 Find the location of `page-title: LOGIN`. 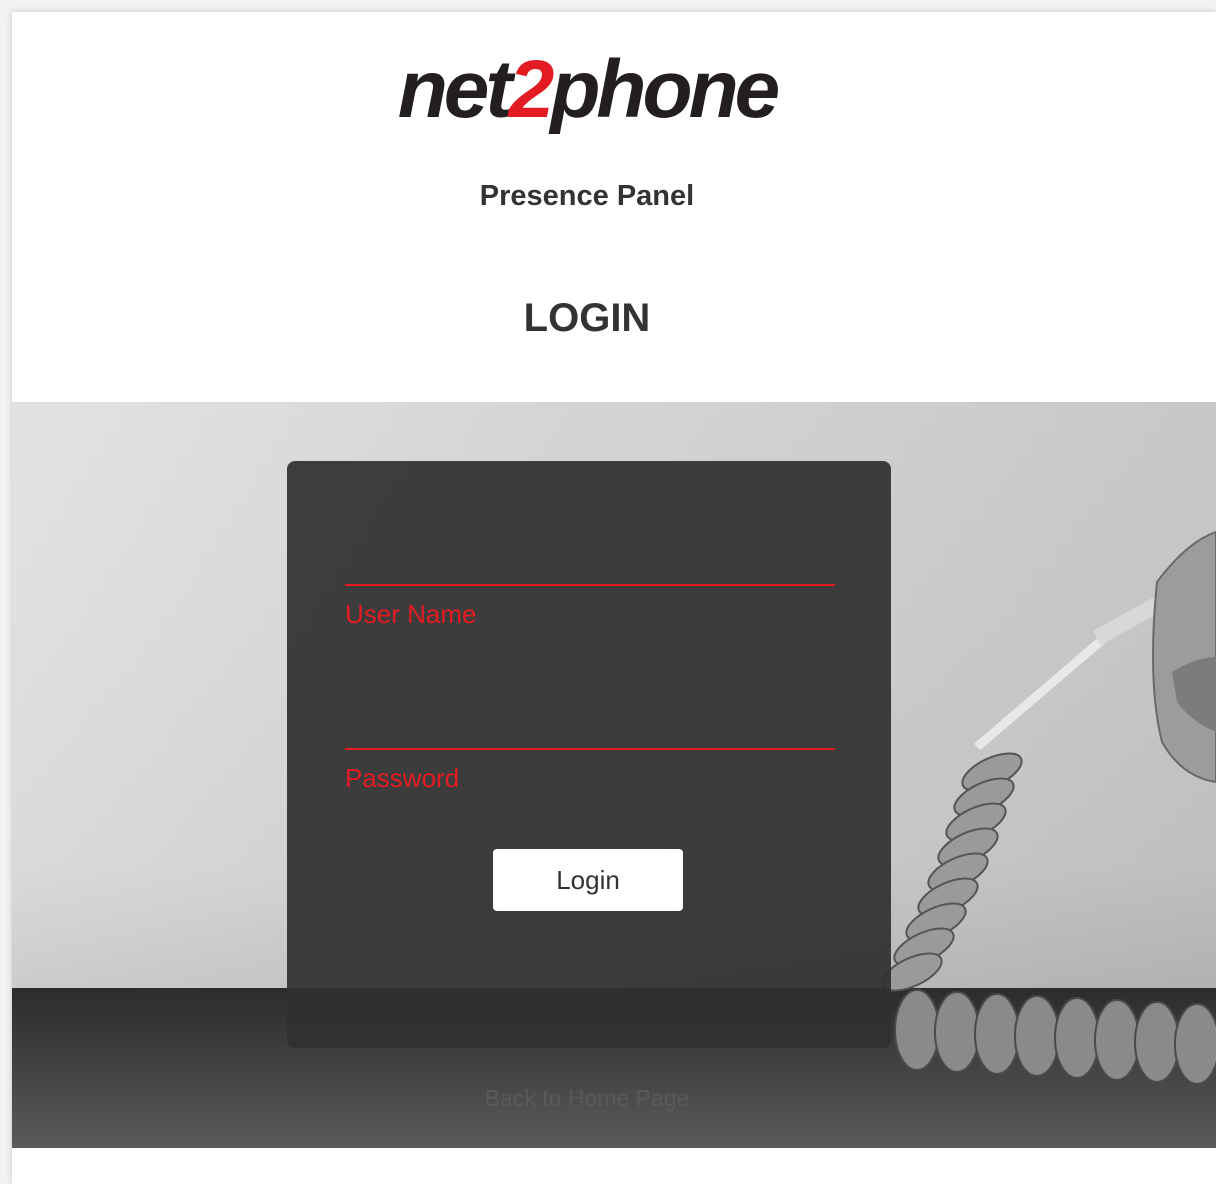

page-title: LOGIN is located at coordinates (587, 318).